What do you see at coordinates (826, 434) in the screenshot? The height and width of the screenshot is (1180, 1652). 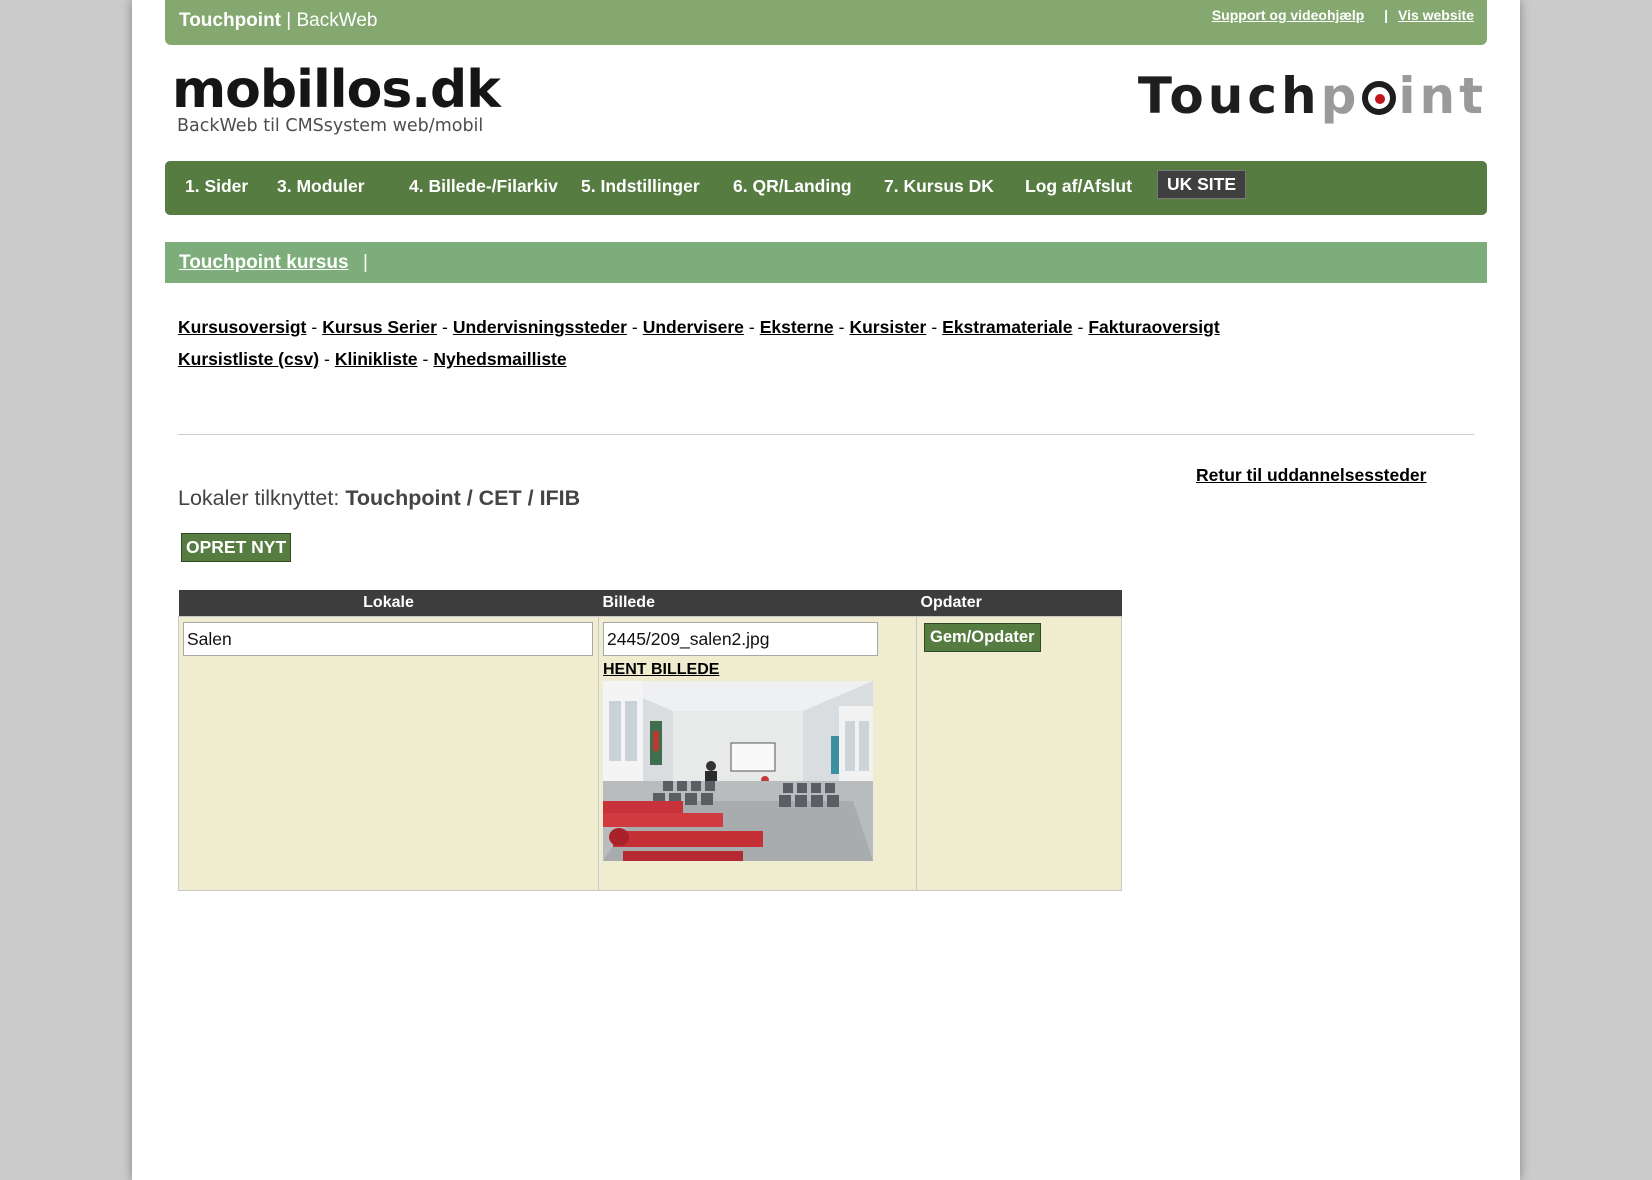 I see `divider` at bounding box center [826, 434].